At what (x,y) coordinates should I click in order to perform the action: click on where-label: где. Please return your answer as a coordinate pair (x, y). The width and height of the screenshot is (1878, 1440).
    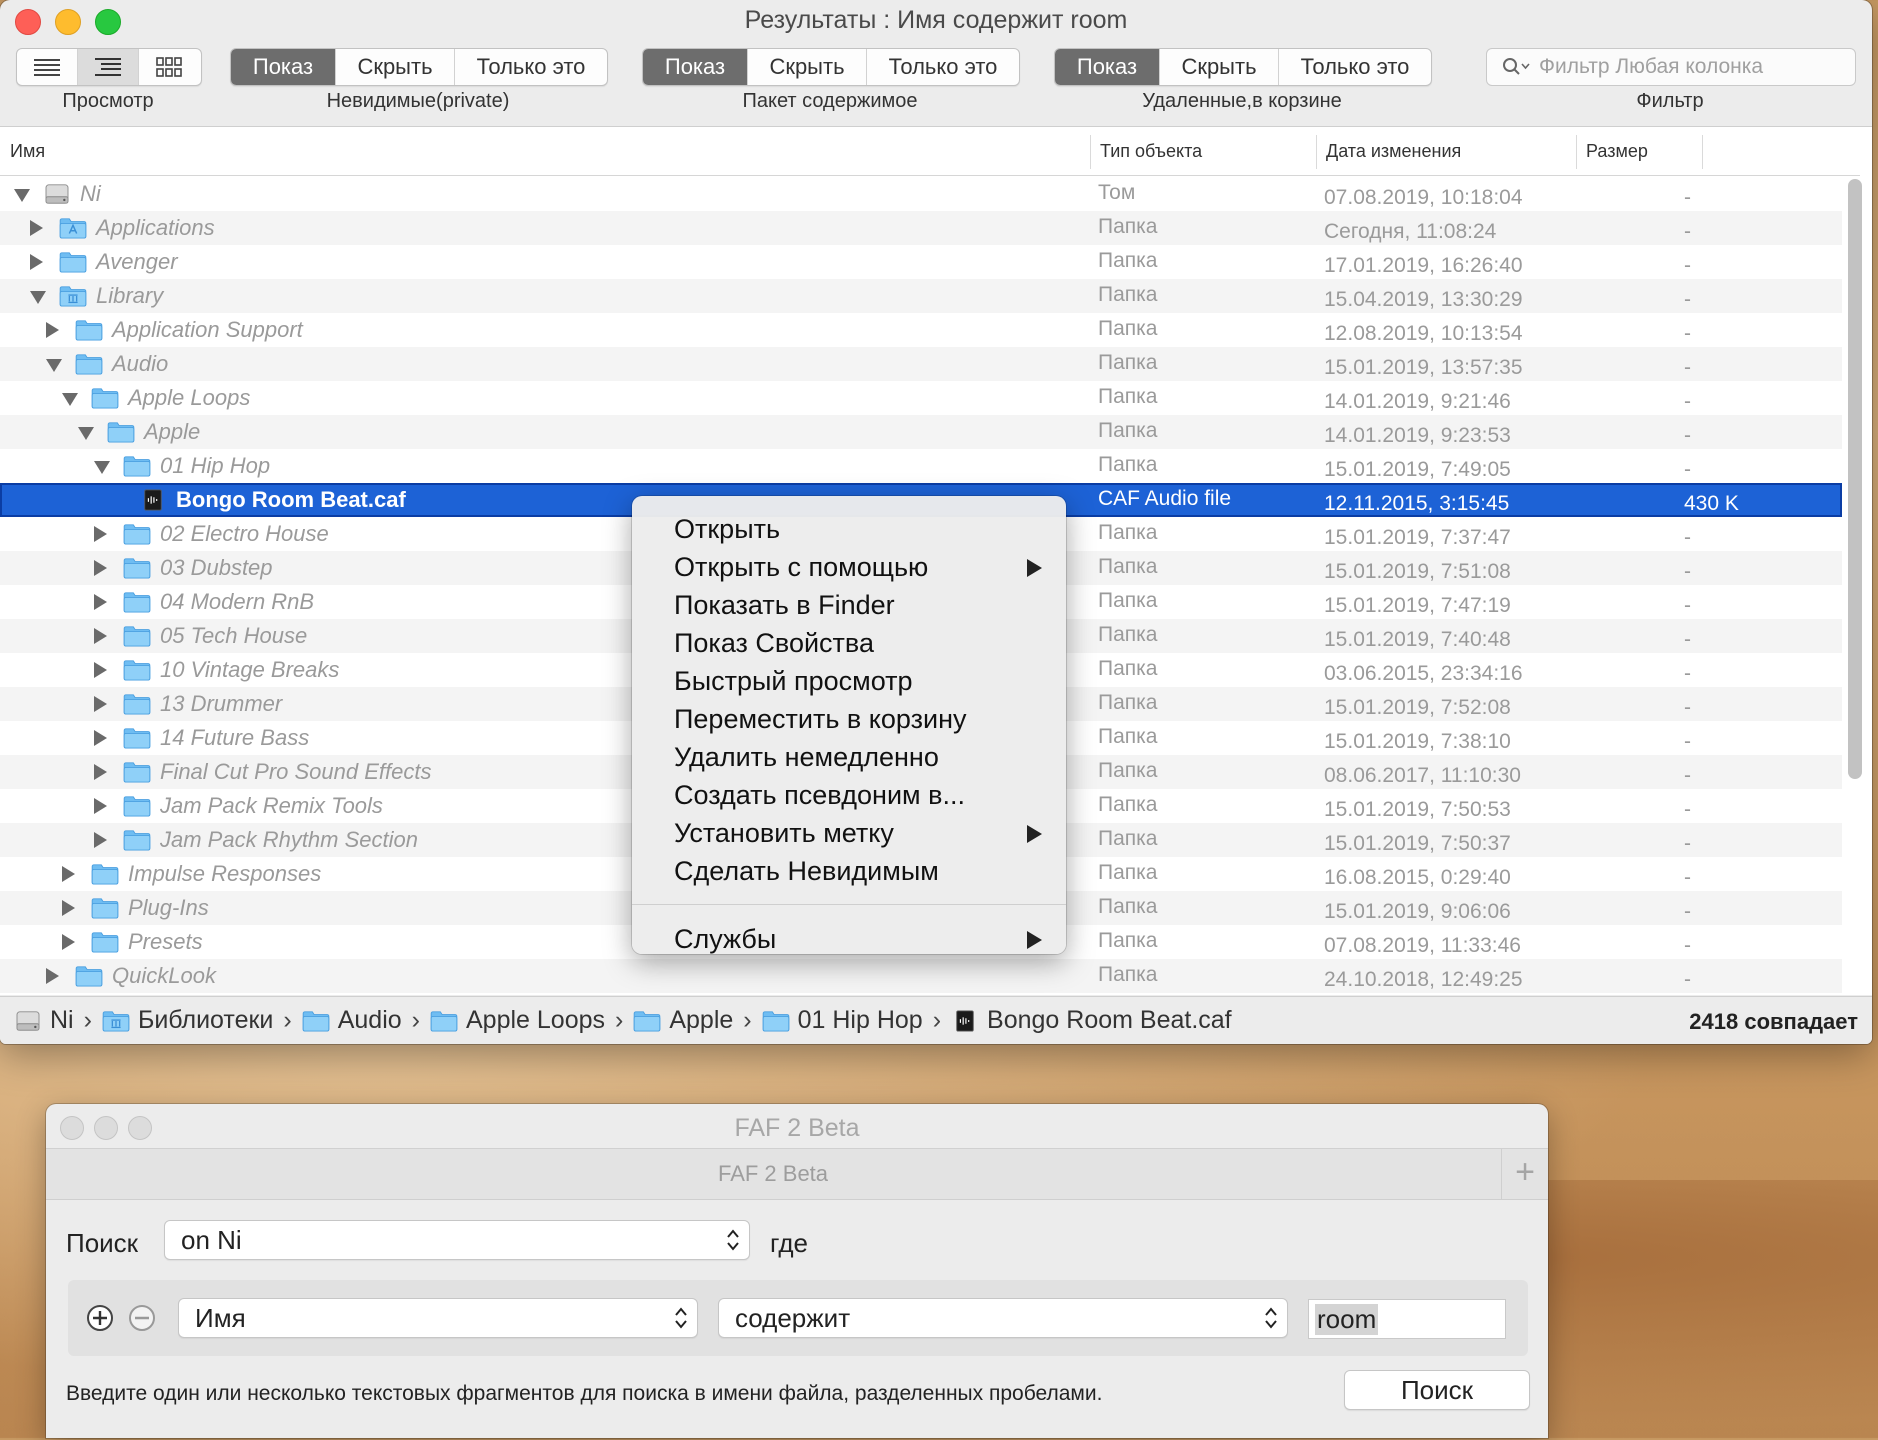
    Looking at the image, I should click on (789, 1243).